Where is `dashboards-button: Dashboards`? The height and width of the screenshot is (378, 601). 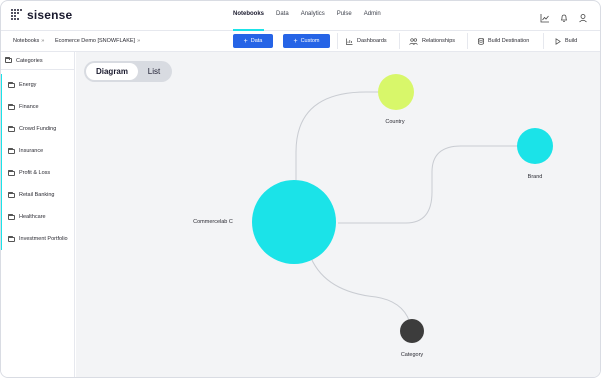
dashboards-button: Dashboards is located at coordinates (366, 41).